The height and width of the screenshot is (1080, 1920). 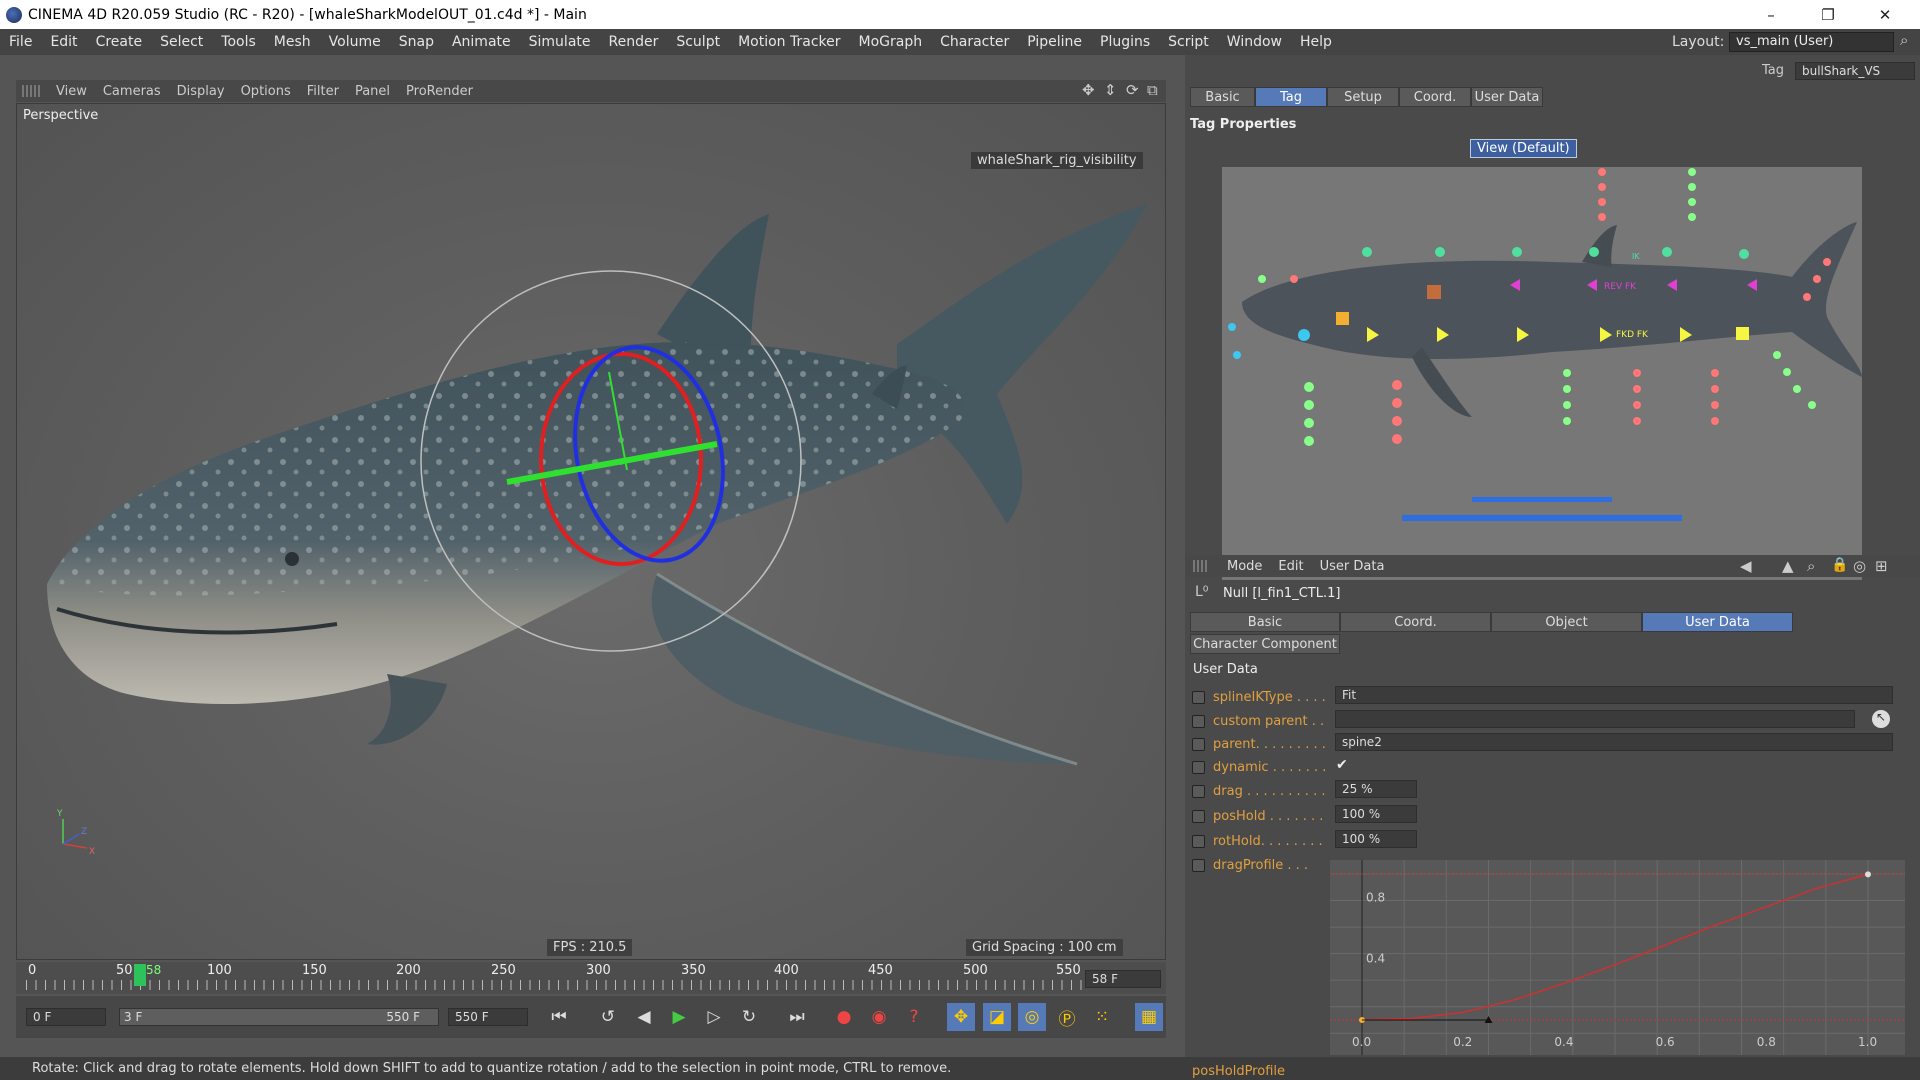 I want to click on tab-basic: Basic, so click(x=1222, y=97).